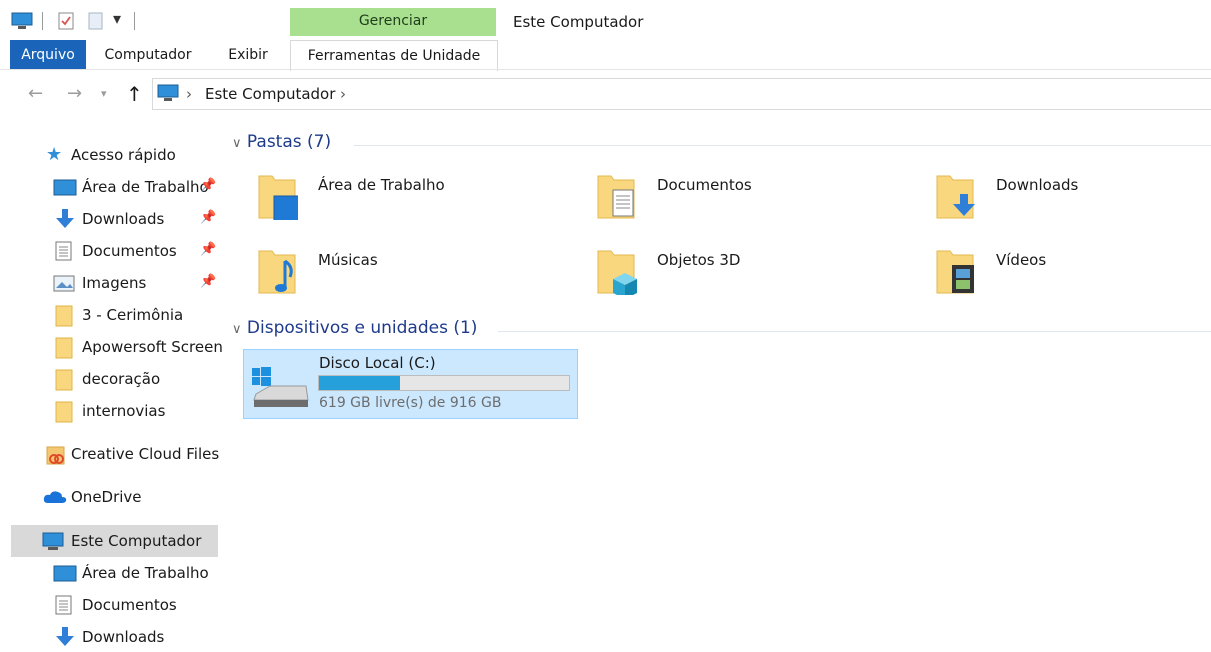  Describe the element at coordinates (54, 154) in the screenshot. I see `star-icon: ★` at that location.